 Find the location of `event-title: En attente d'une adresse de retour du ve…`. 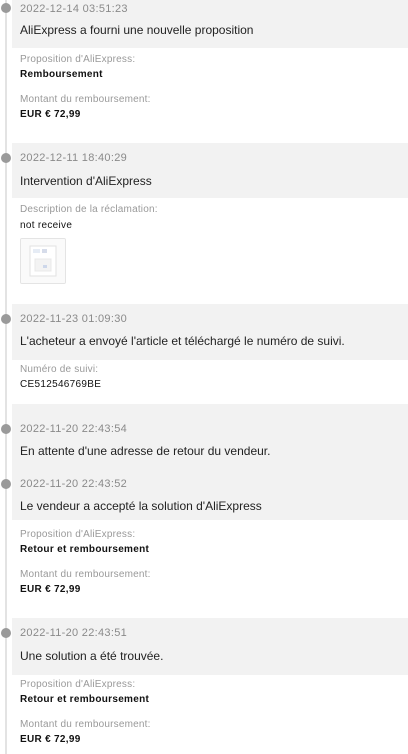

event-title: En attente d'une adresse de retour du ve… is located at coordinates (145, 451).